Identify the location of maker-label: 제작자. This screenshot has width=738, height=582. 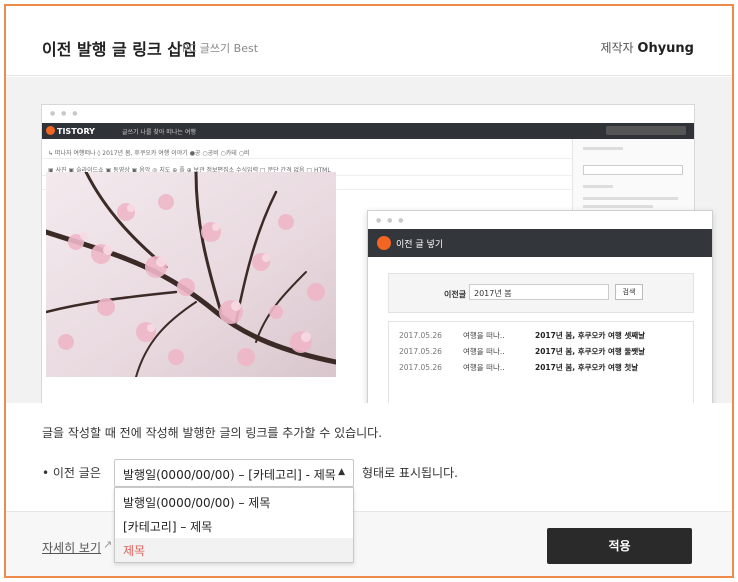
(617, 48).